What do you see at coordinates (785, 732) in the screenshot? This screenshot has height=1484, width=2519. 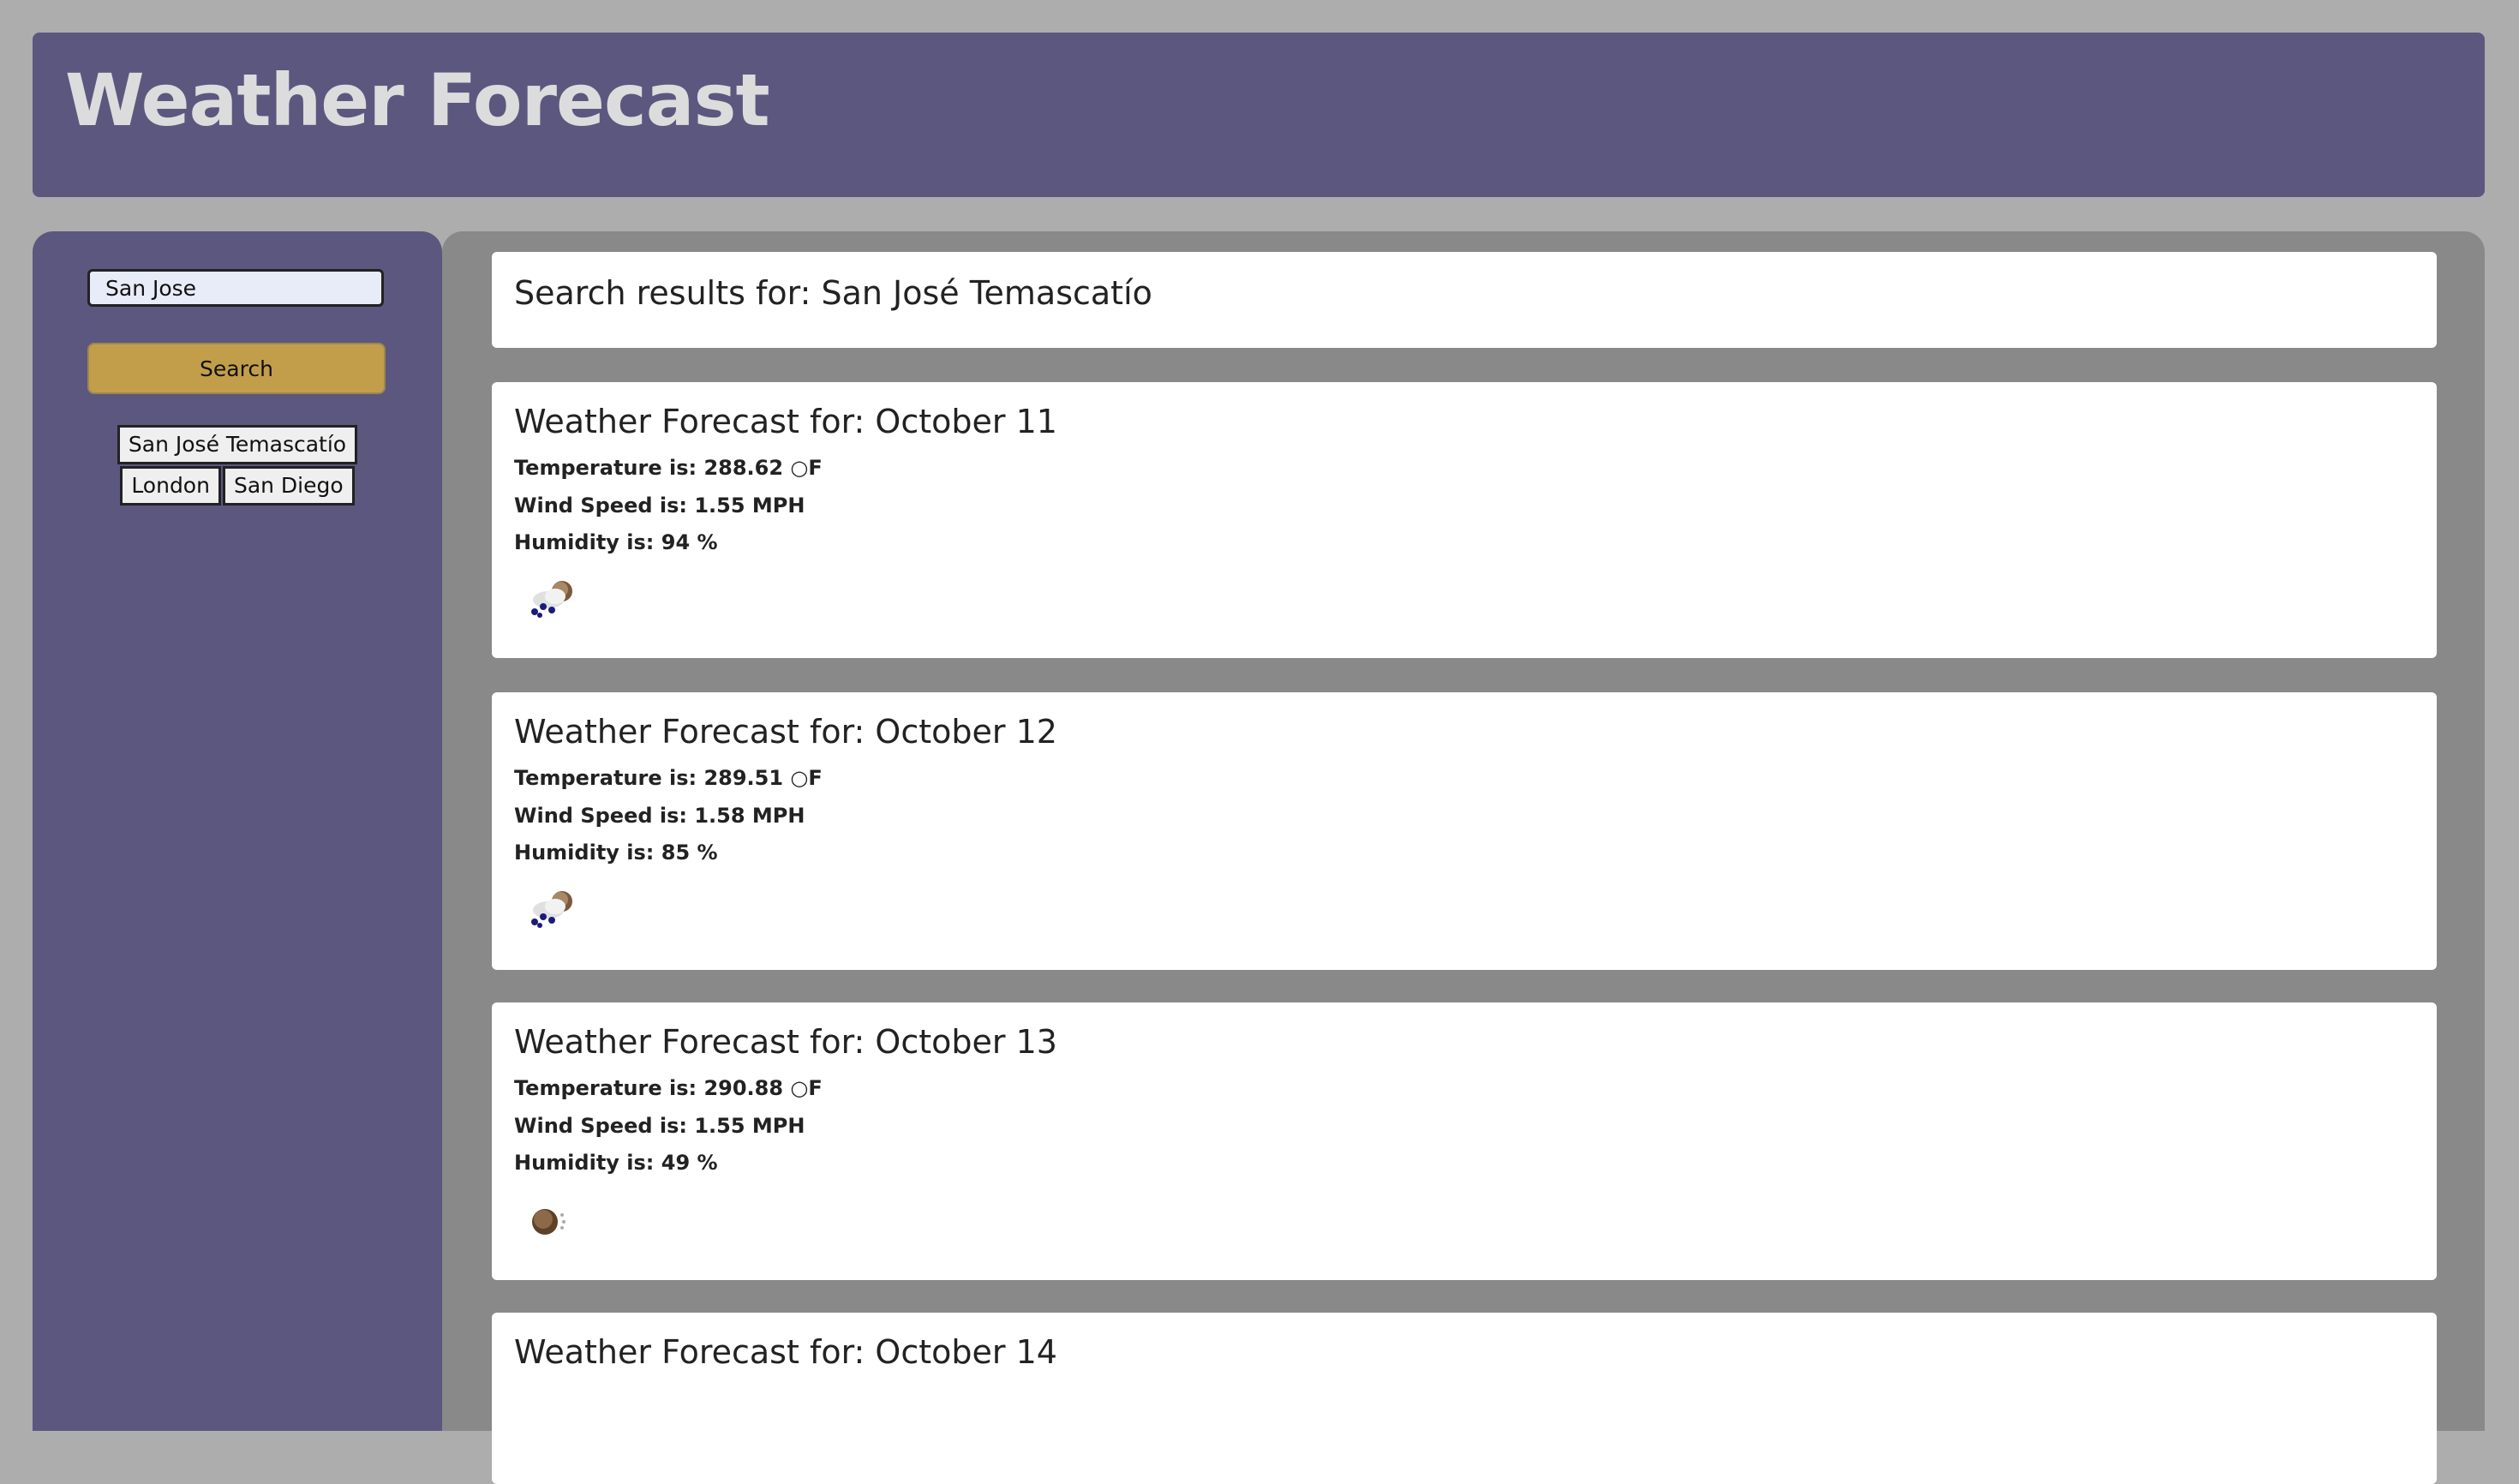 I see `forecast-title: Weather Forecast for: October 12` at bounding box center [785, 732].